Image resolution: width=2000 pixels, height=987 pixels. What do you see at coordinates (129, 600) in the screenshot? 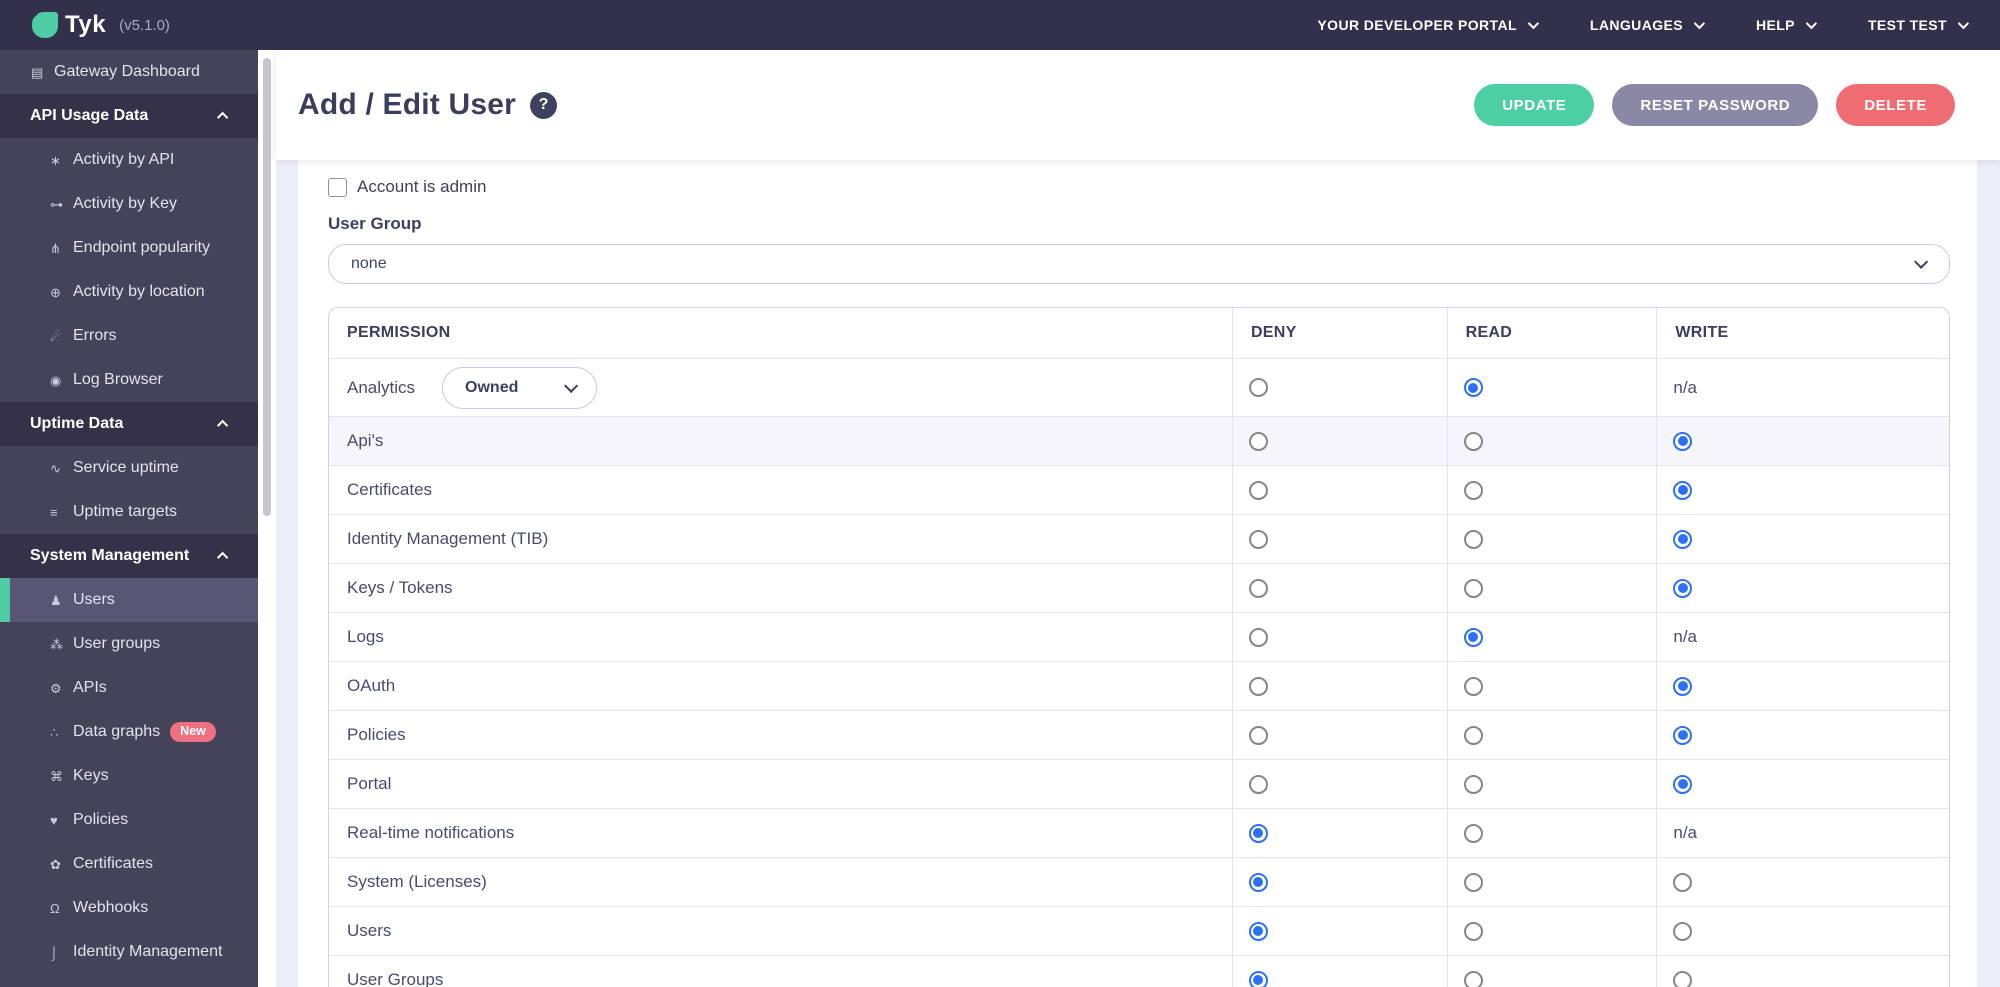
I see `sidebar-item-users: ♟ Users` at bounding box center [129, 600].